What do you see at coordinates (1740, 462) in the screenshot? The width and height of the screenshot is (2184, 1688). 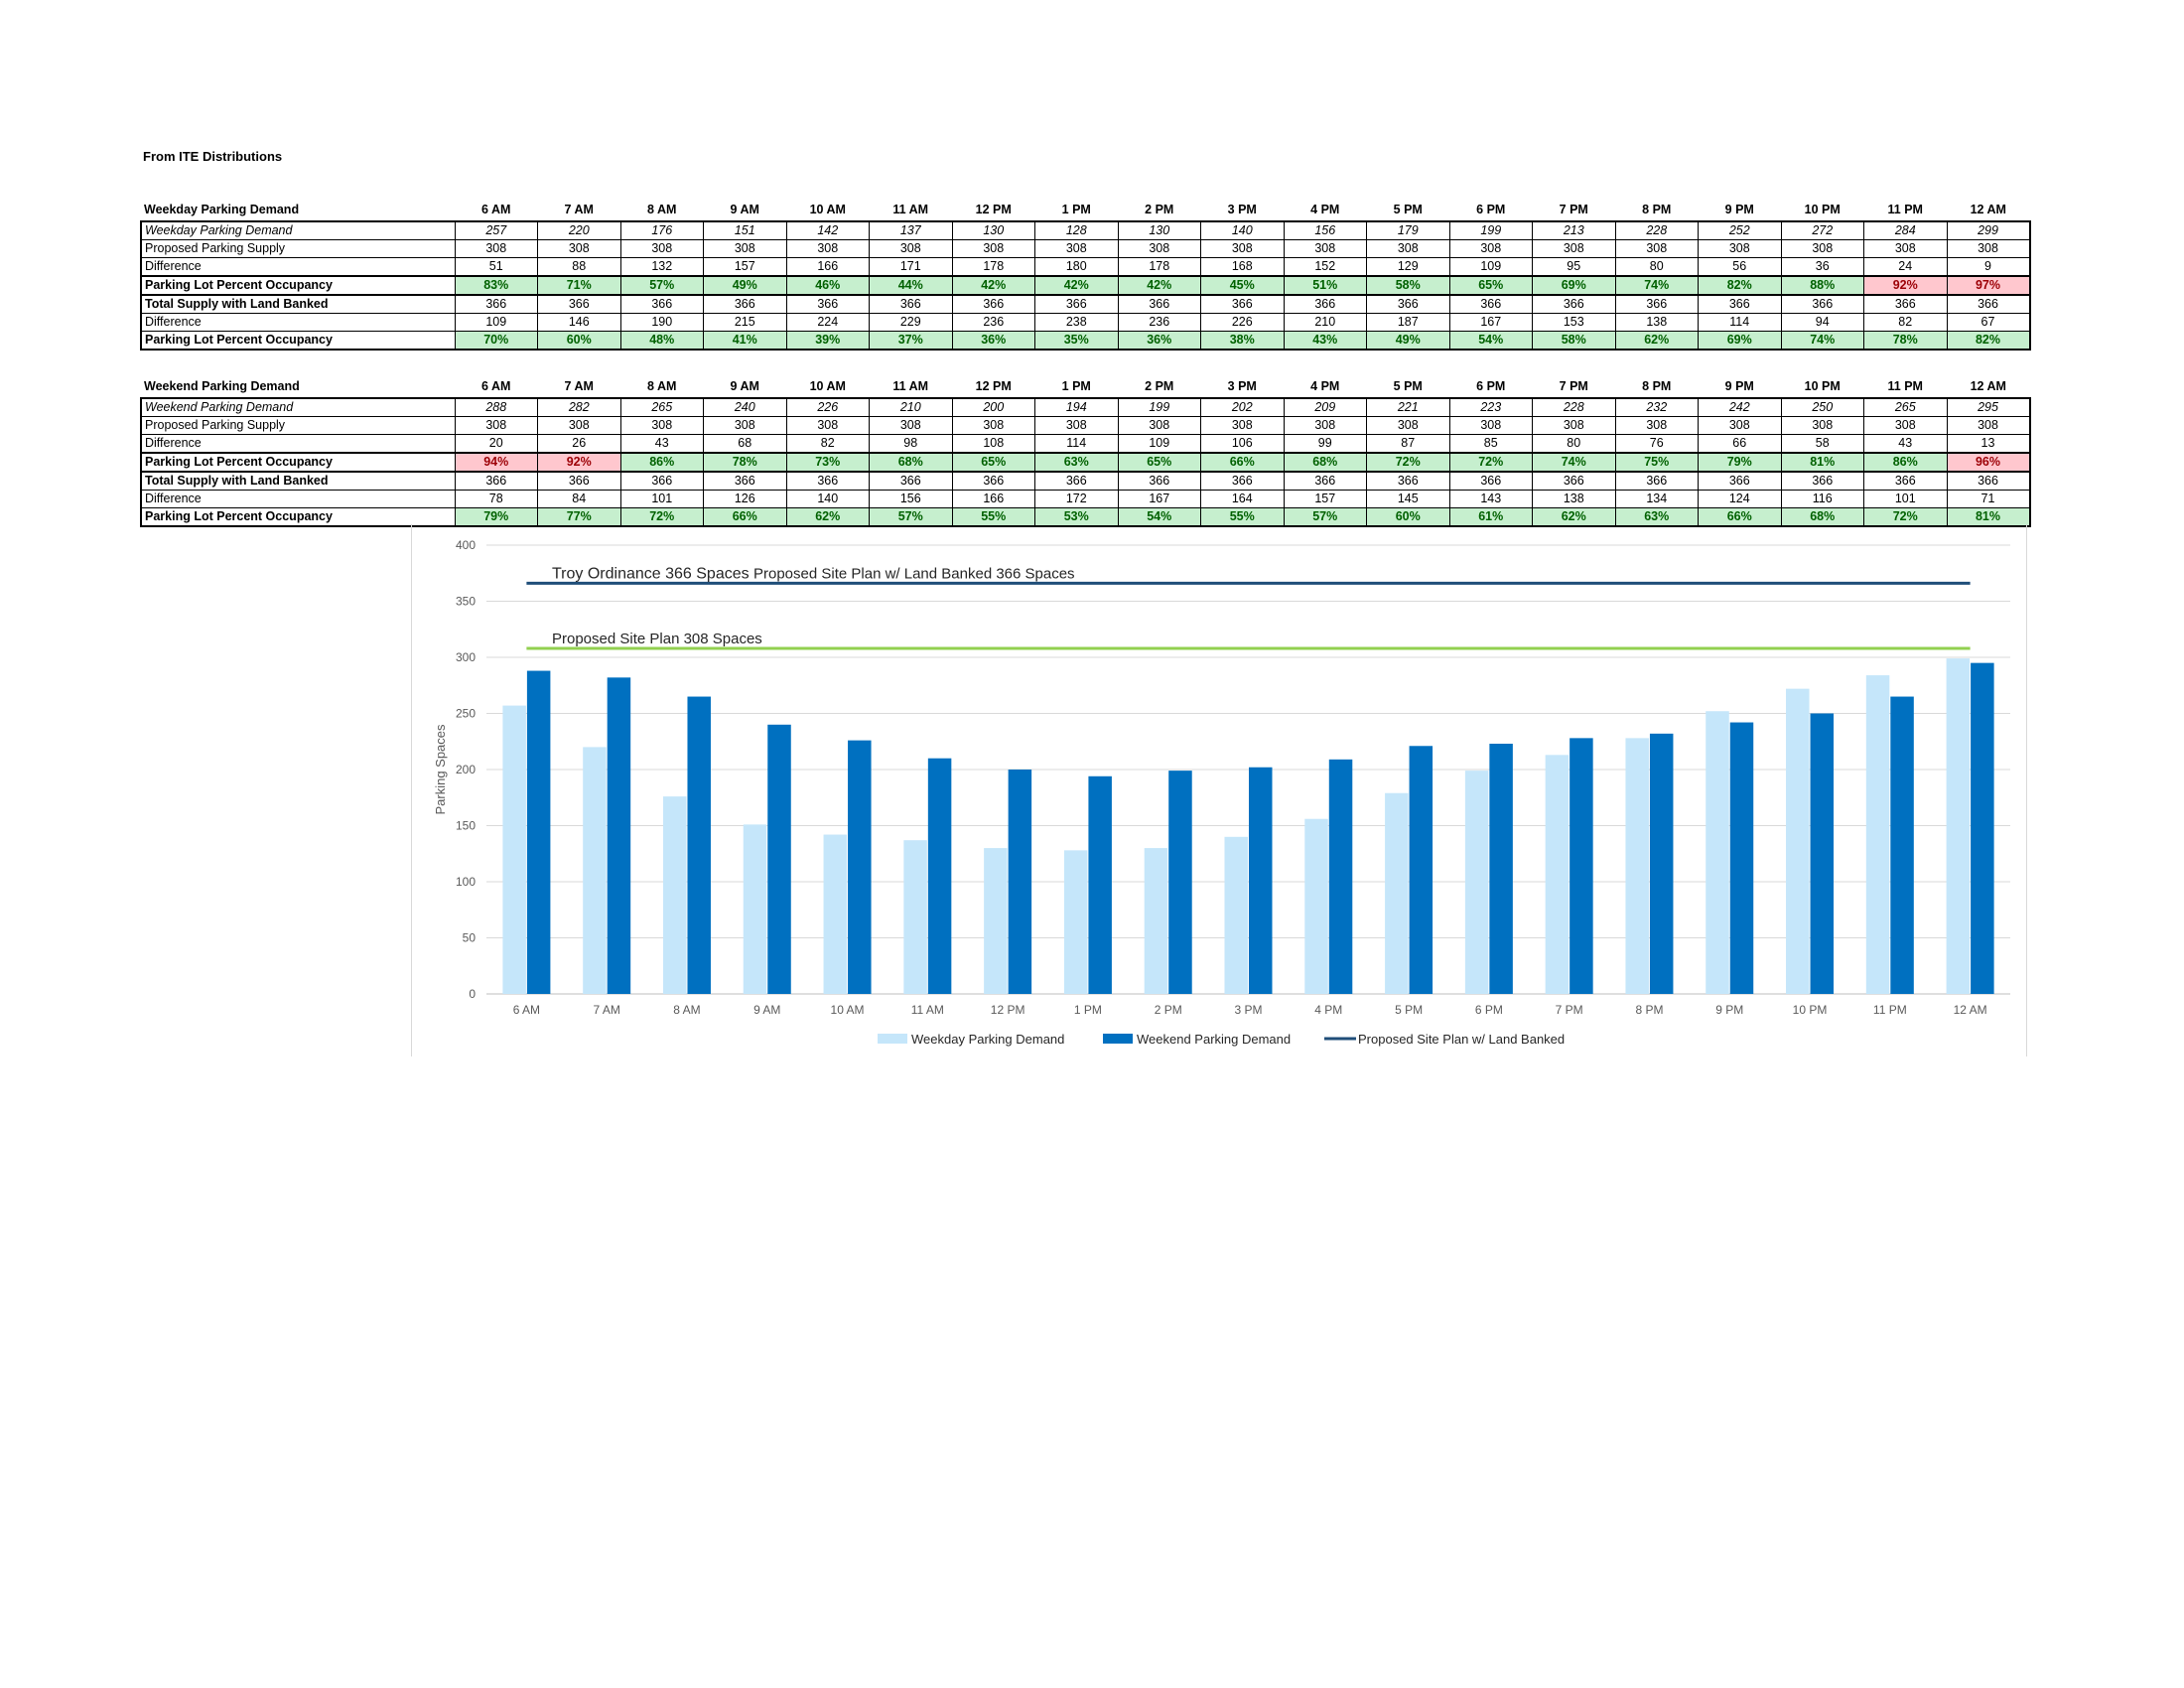 I see `table-cell: 79%` at bounding box center [1740, 462].